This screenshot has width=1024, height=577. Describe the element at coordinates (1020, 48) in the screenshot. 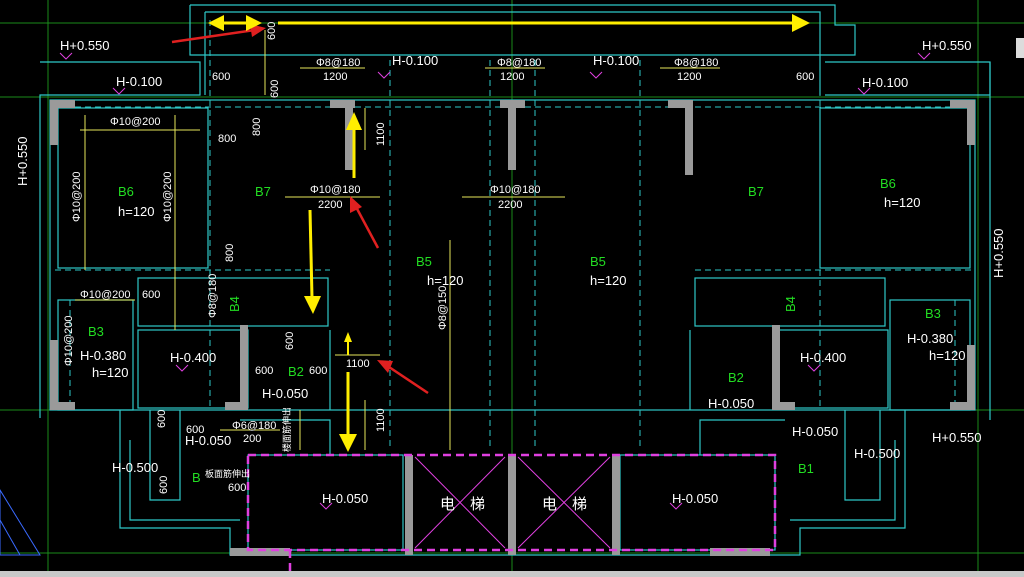

I see `side-panel-tab` at that location.